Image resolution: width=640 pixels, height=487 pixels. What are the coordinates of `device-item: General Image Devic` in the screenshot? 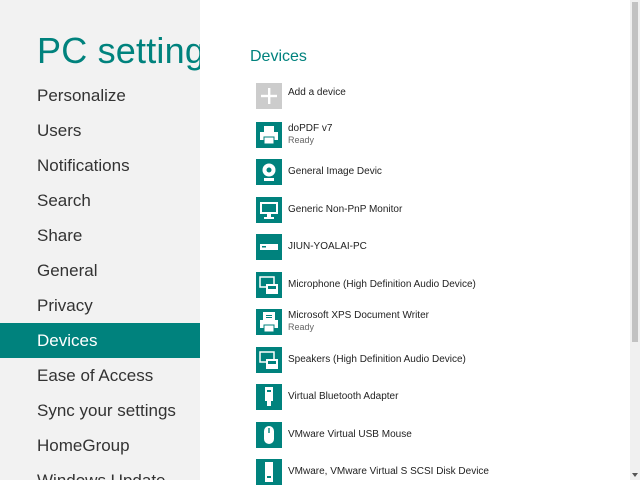 It's located at (426, 173).